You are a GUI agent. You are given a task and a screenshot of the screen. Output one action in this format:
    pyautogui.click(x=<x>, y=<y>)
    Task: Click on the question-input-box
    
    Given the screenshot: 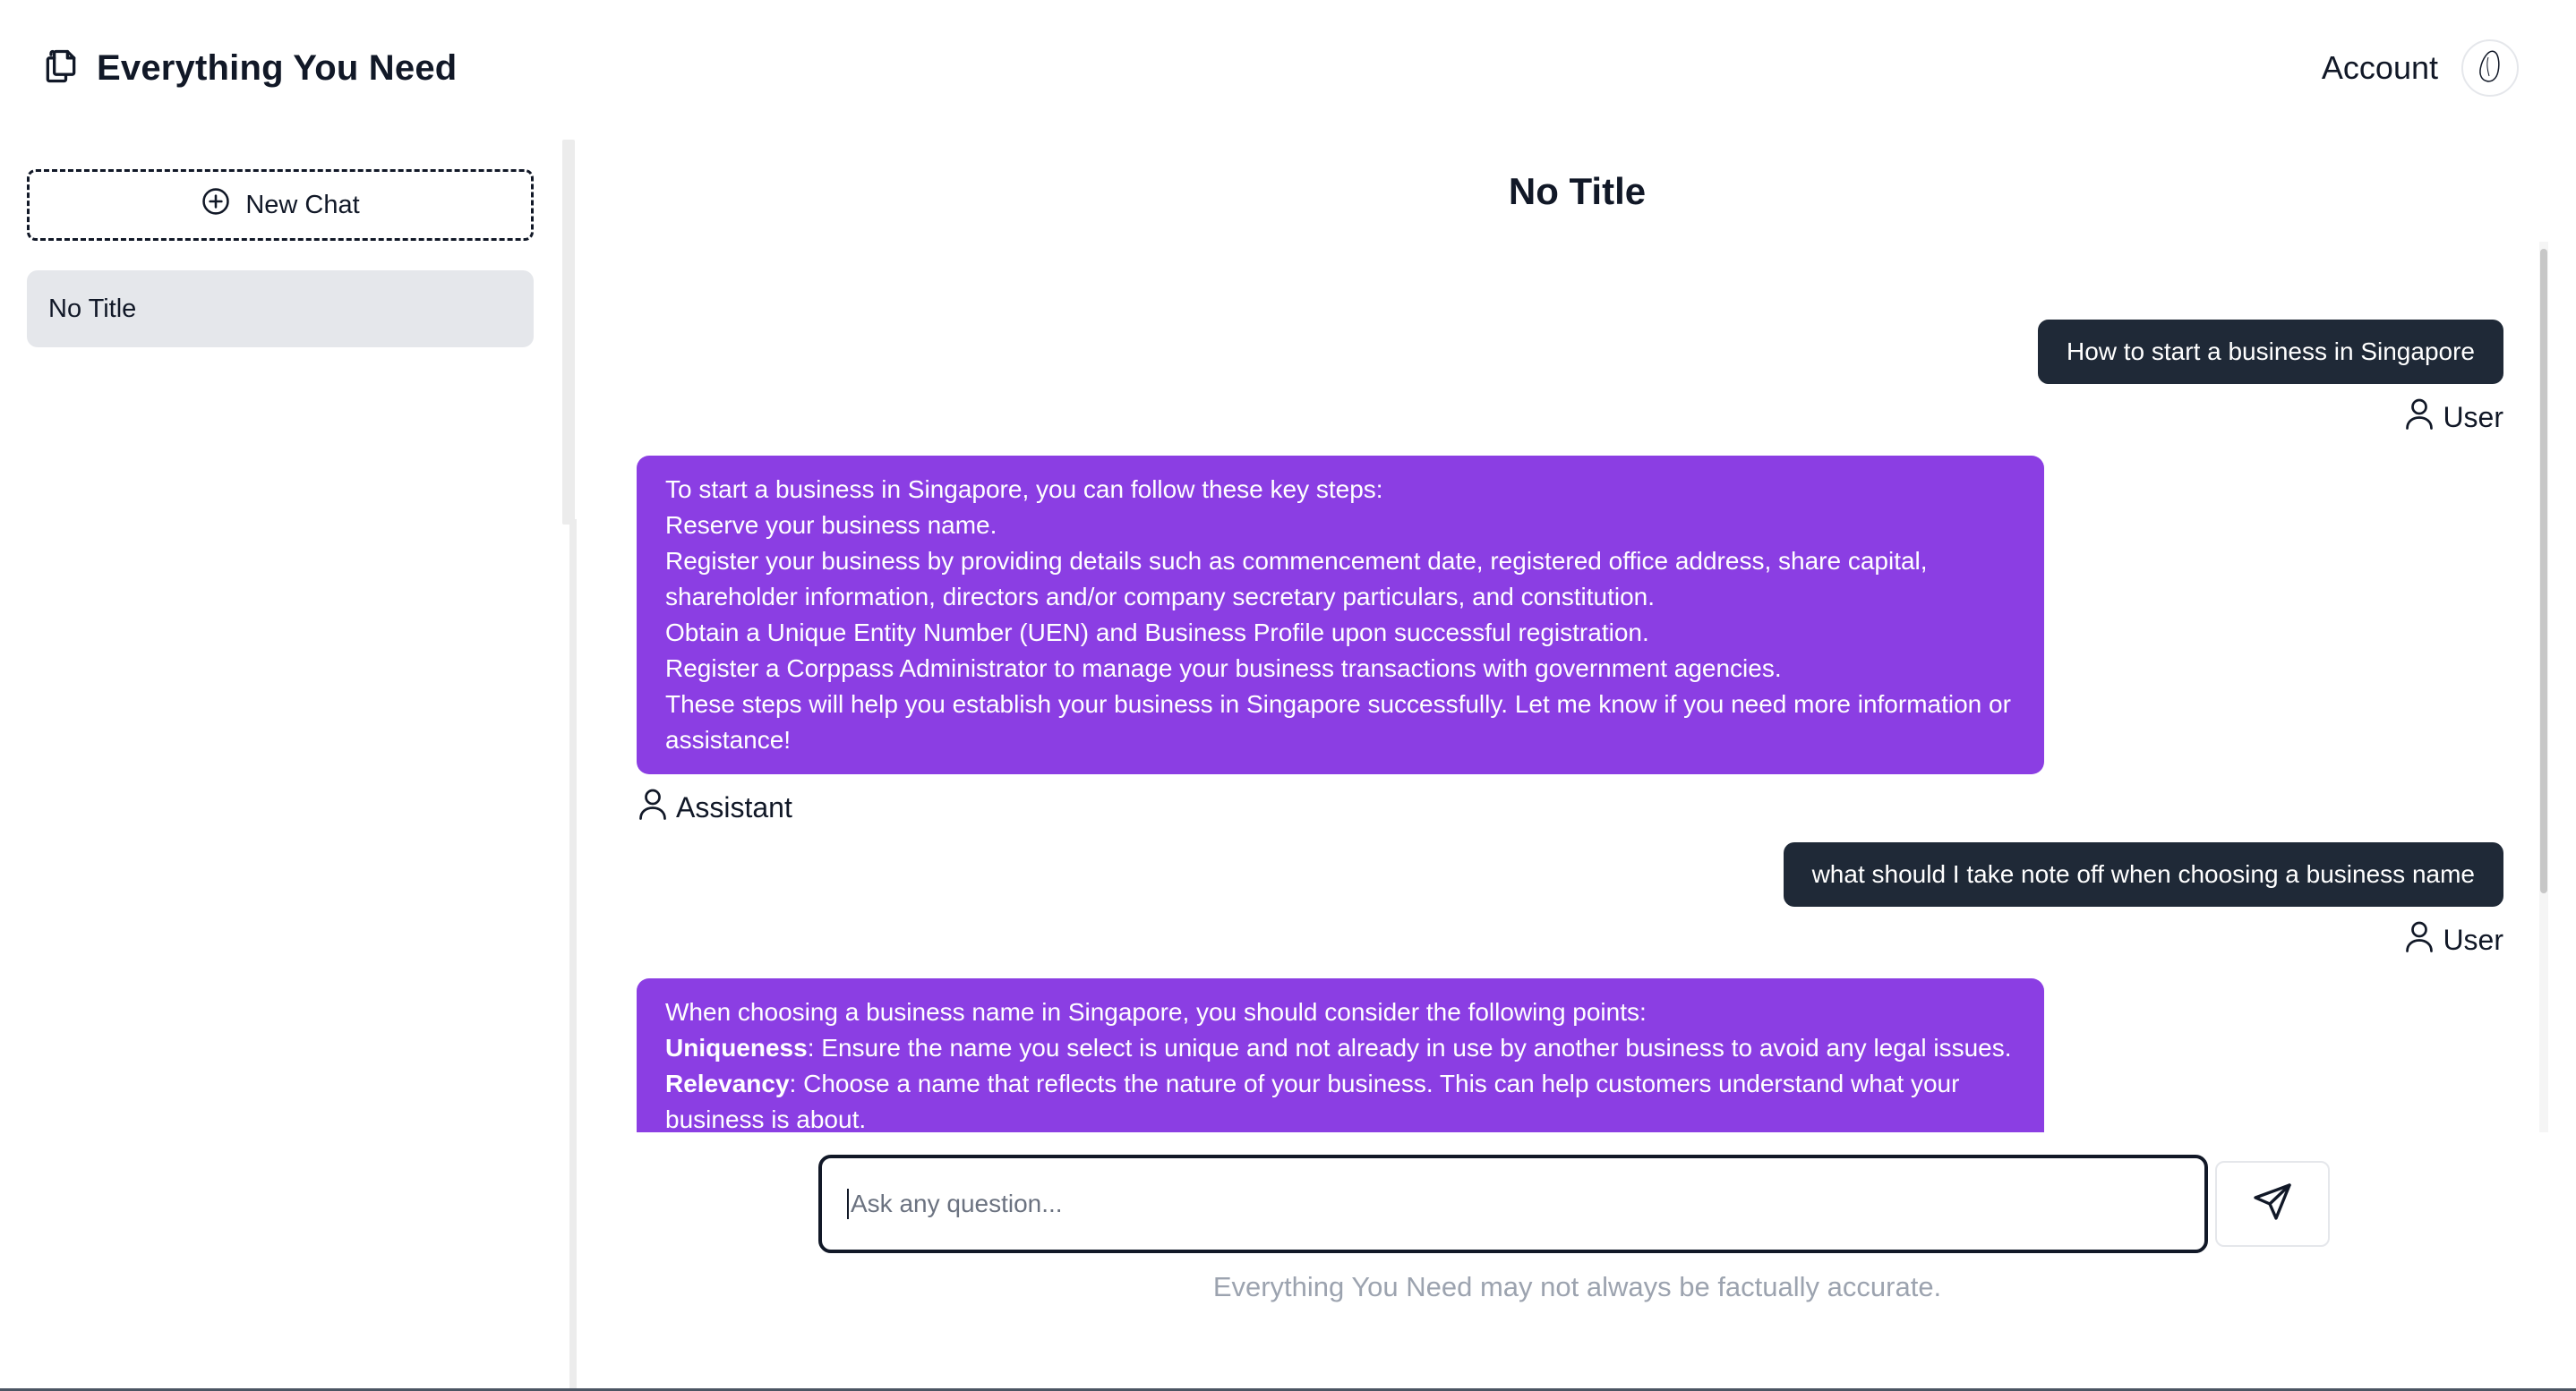 What is the action you would take?
    pyautogui.click(x=1513, y=1204)
    